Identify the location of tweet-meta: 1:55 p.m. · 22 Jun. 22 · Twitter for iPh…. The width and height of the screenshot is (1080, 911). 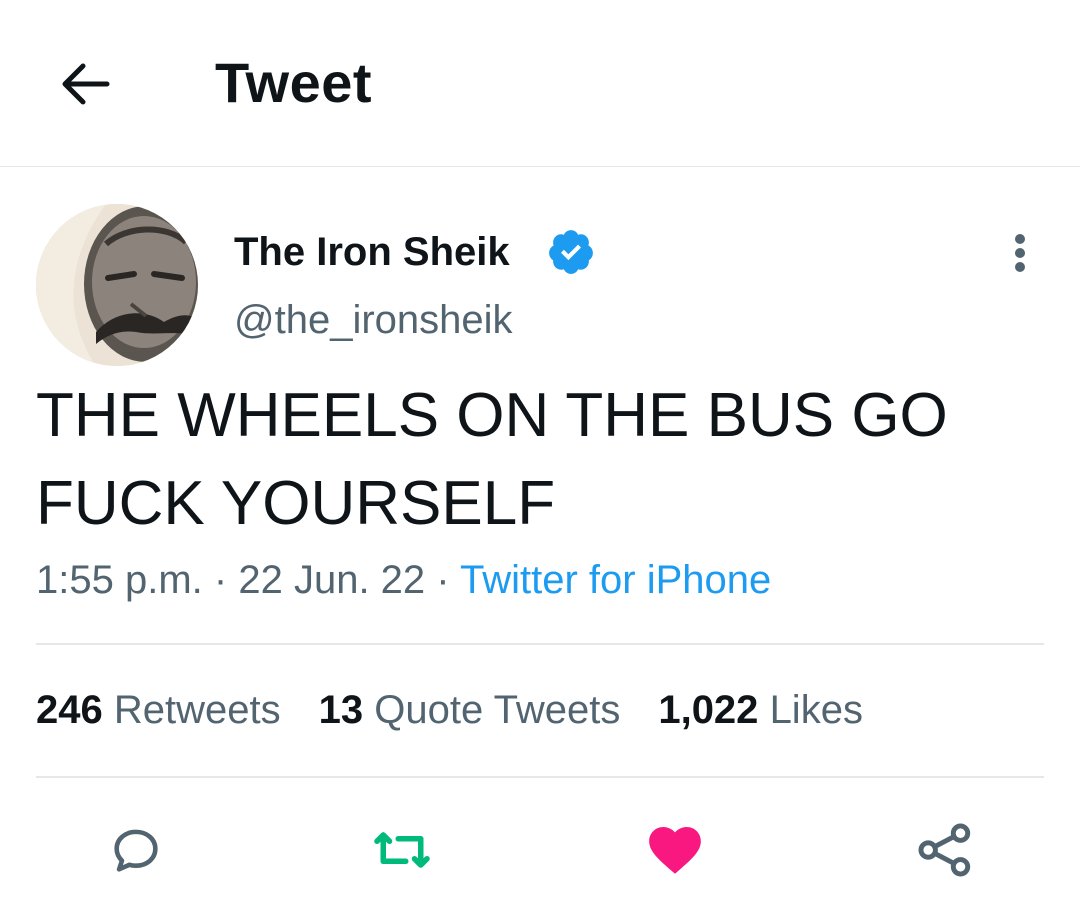
(403, 580).